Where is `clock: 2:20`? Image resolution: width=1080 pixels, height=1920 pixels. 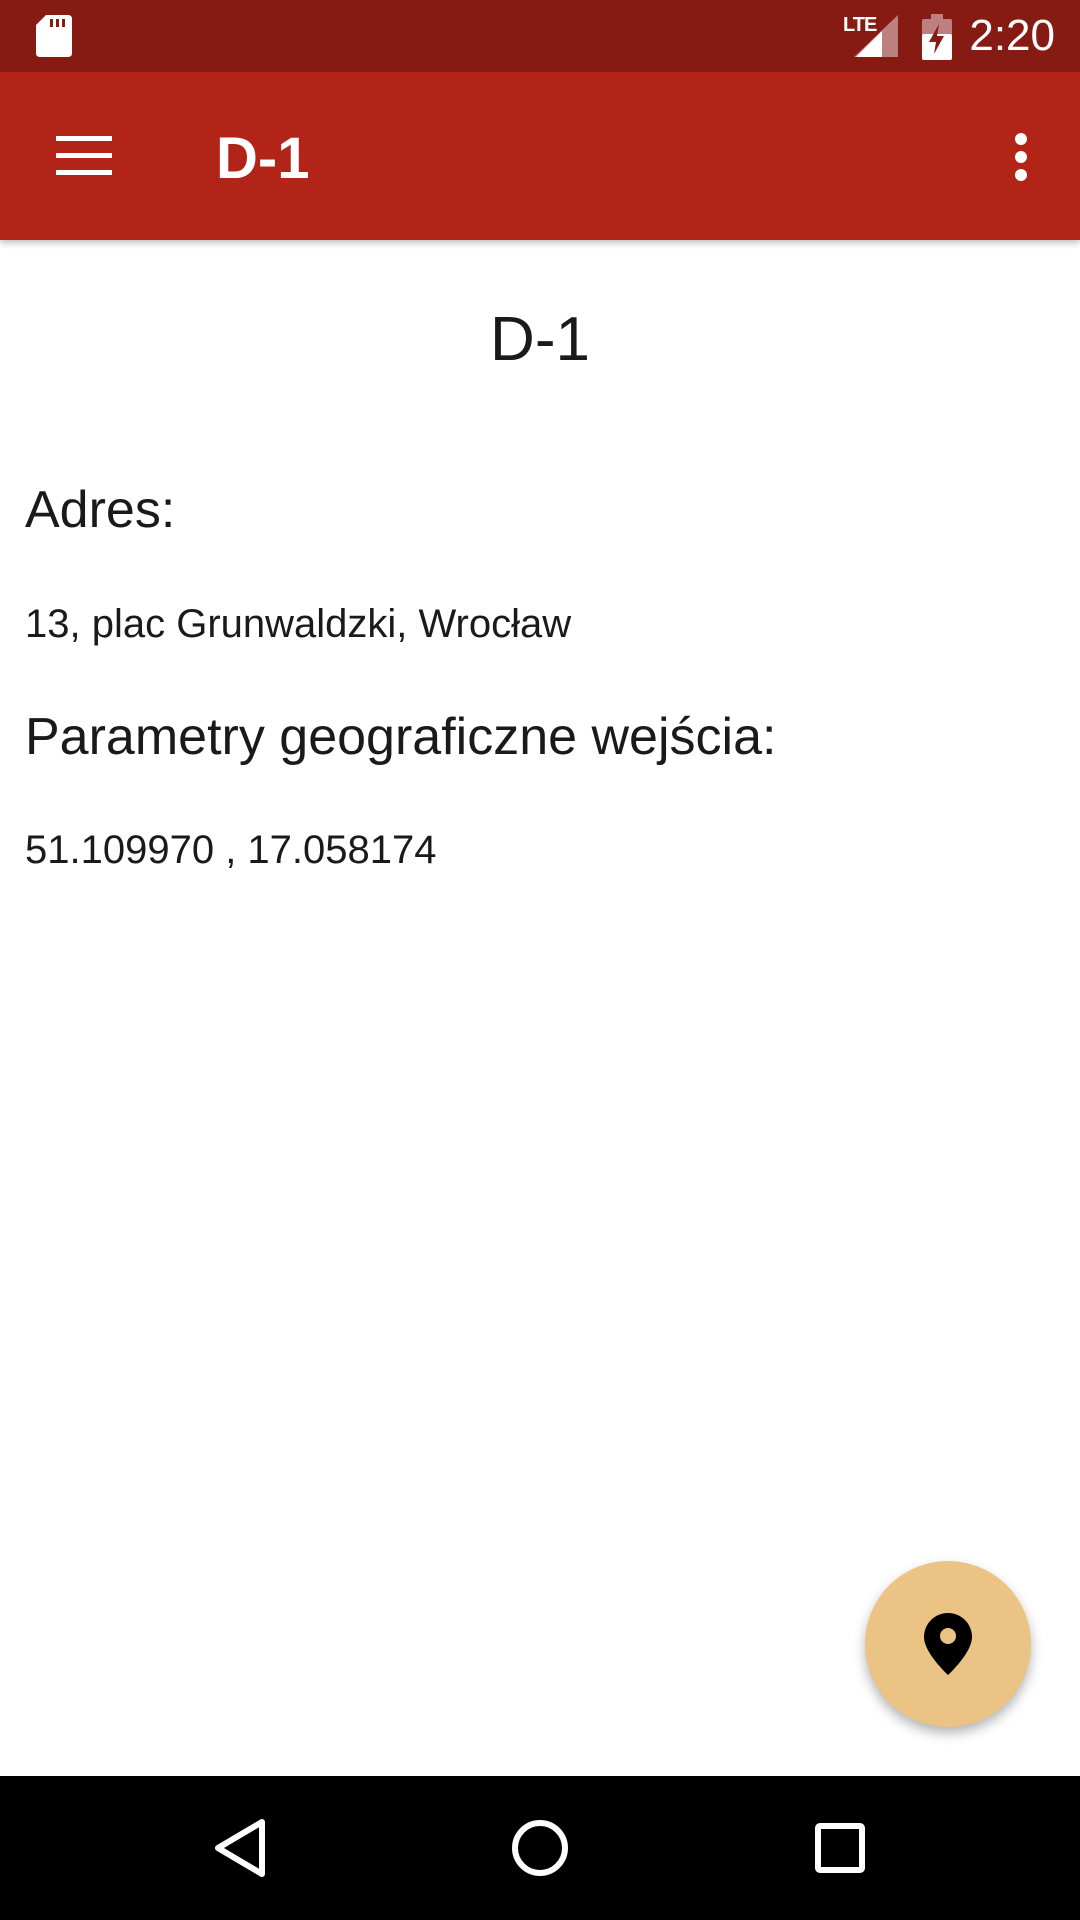 clock: 2:20 is located at coordinates (1012, 35).